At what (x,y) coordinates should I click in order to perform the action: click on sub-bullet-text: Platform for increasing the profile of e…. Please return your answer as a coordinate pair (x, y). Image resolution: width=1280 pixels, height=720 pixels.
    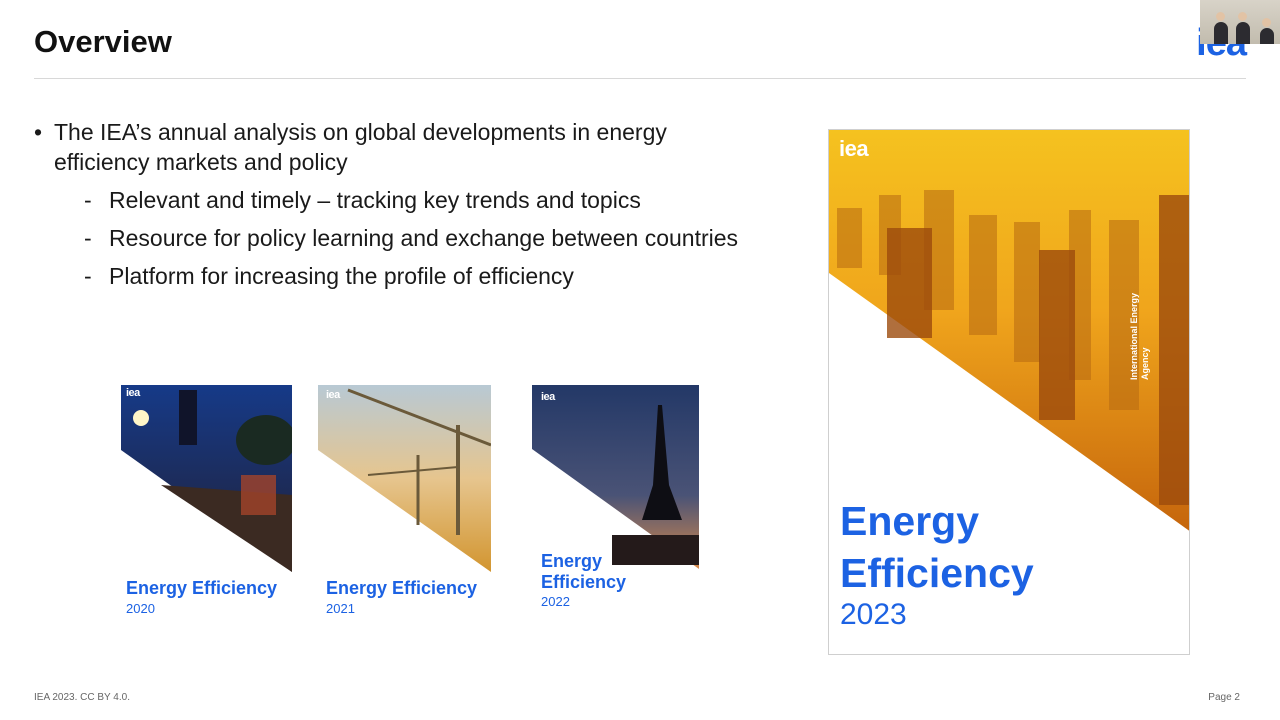
    Looking at the image, I should click on (341, 276).